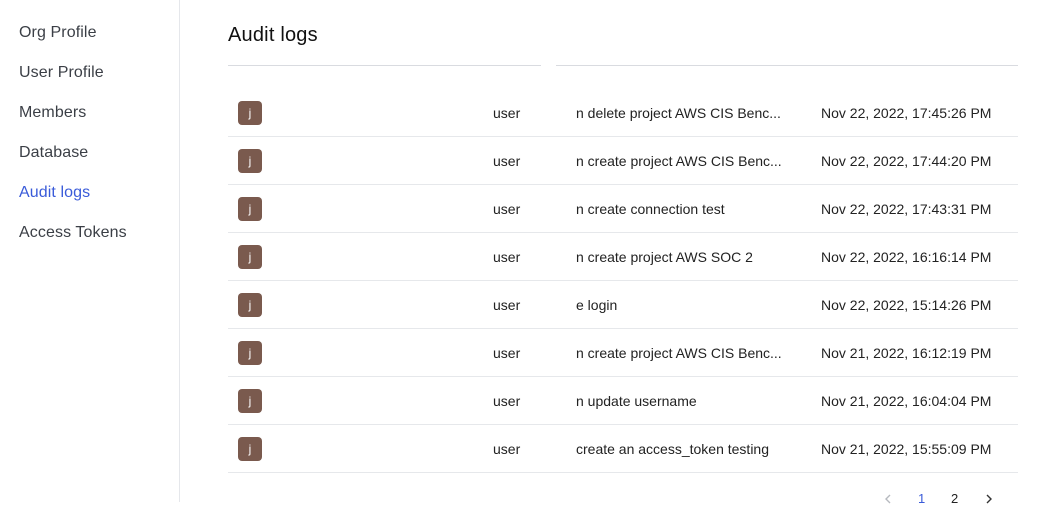 The image size is (1046, 527). What do you see at coordinates (61, 73) in the screenshot?
I see `sidebar-item-user-profile: User Profile` at bounding box center [61, 73].